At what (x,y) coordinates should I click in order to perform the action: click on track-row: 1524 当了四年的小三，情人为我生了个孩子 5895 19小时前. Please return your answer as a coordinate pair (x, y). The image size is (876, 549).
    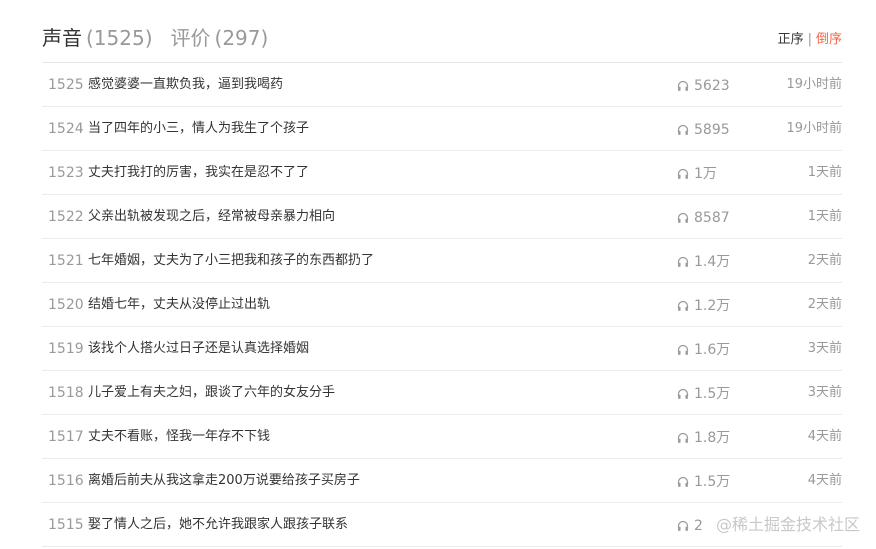
    Looking at the image, I should click on (442, 129).